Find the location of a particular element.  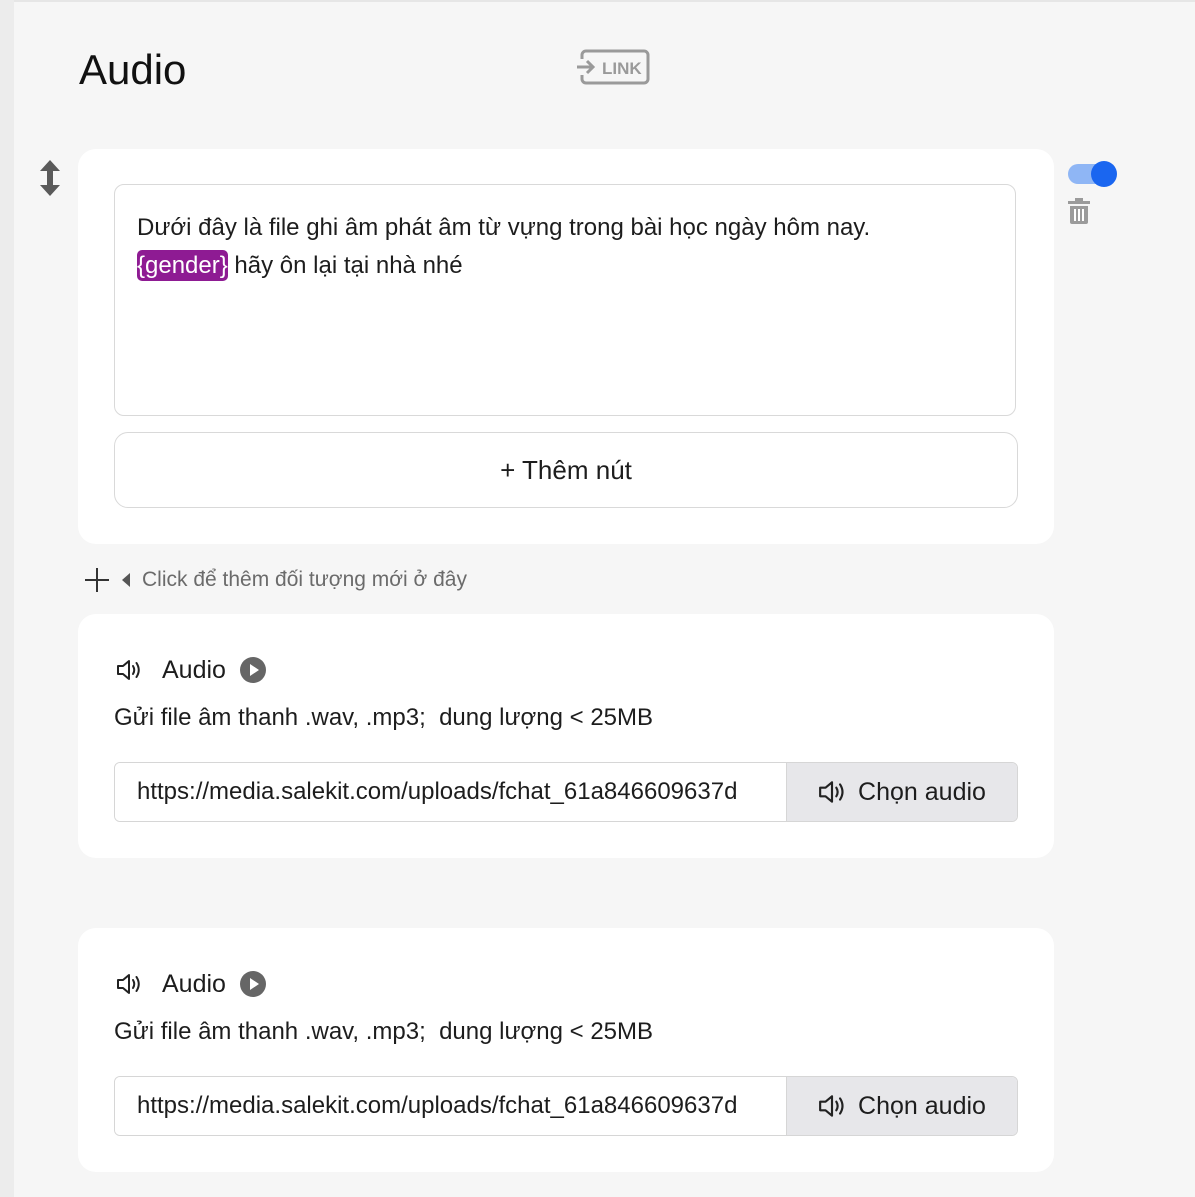

link-icon: LINK is located at coordinates (613, 67).